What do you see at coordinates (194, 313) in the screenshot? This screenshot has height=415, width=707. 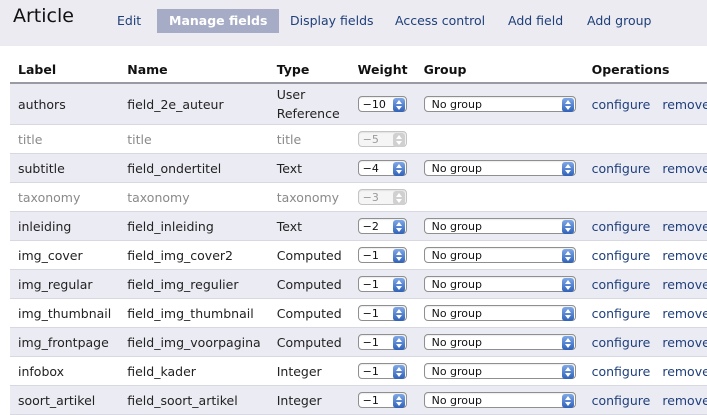 I see `field-name: field_img_thumbnail` at bounding box center [194, 313].